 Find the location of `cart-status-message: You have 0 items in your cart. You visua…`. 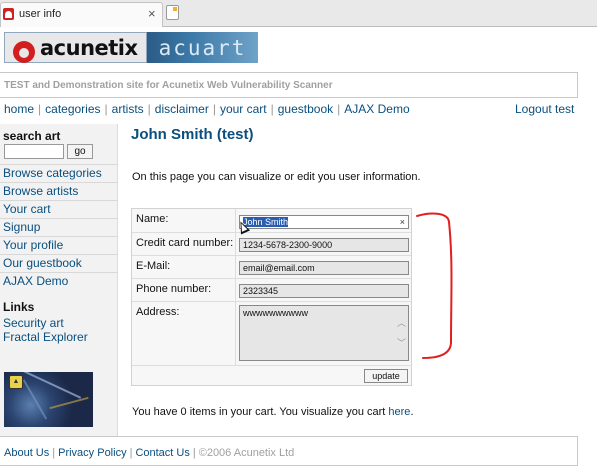

cart-status-message: You have 0 items in your cart. You visua… is located at coordinates (260, 412).